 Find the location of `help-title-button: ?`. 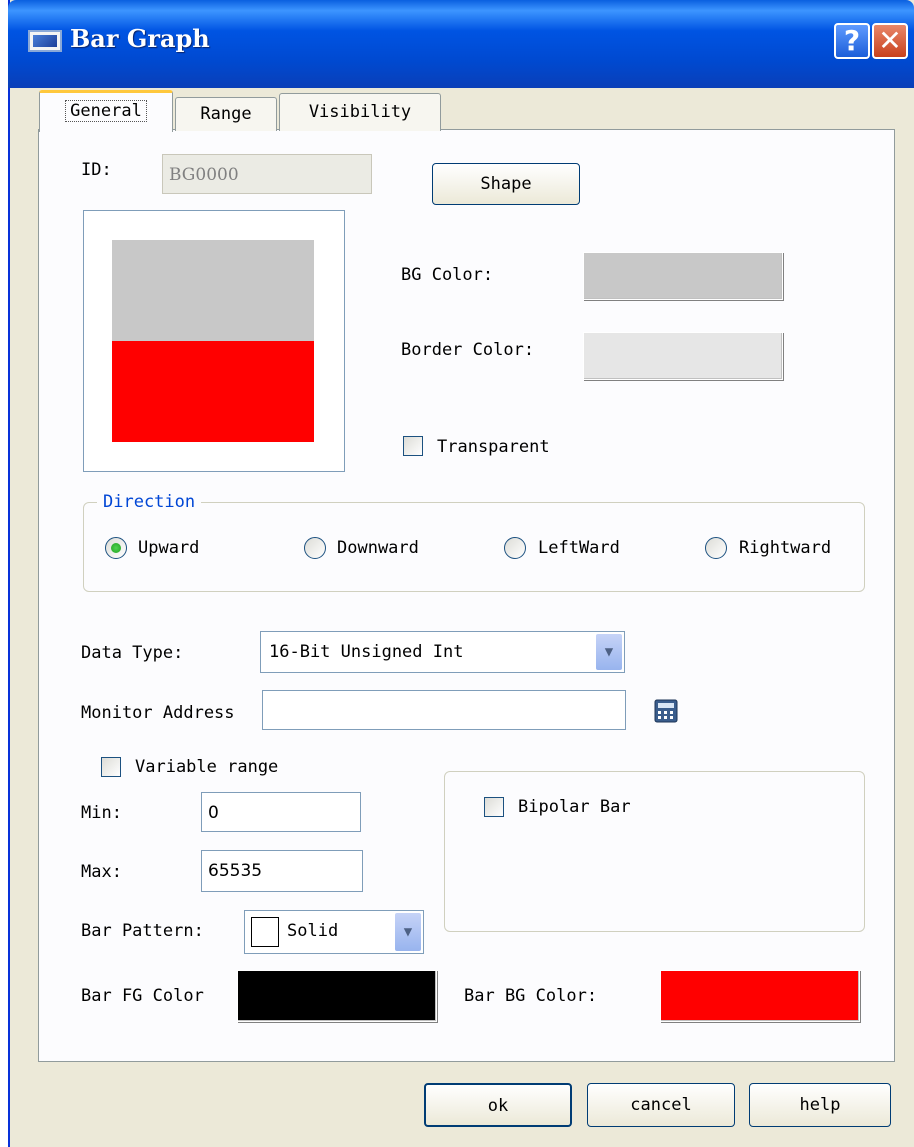

help-title-button: ? is located at coordinates (852, 41).